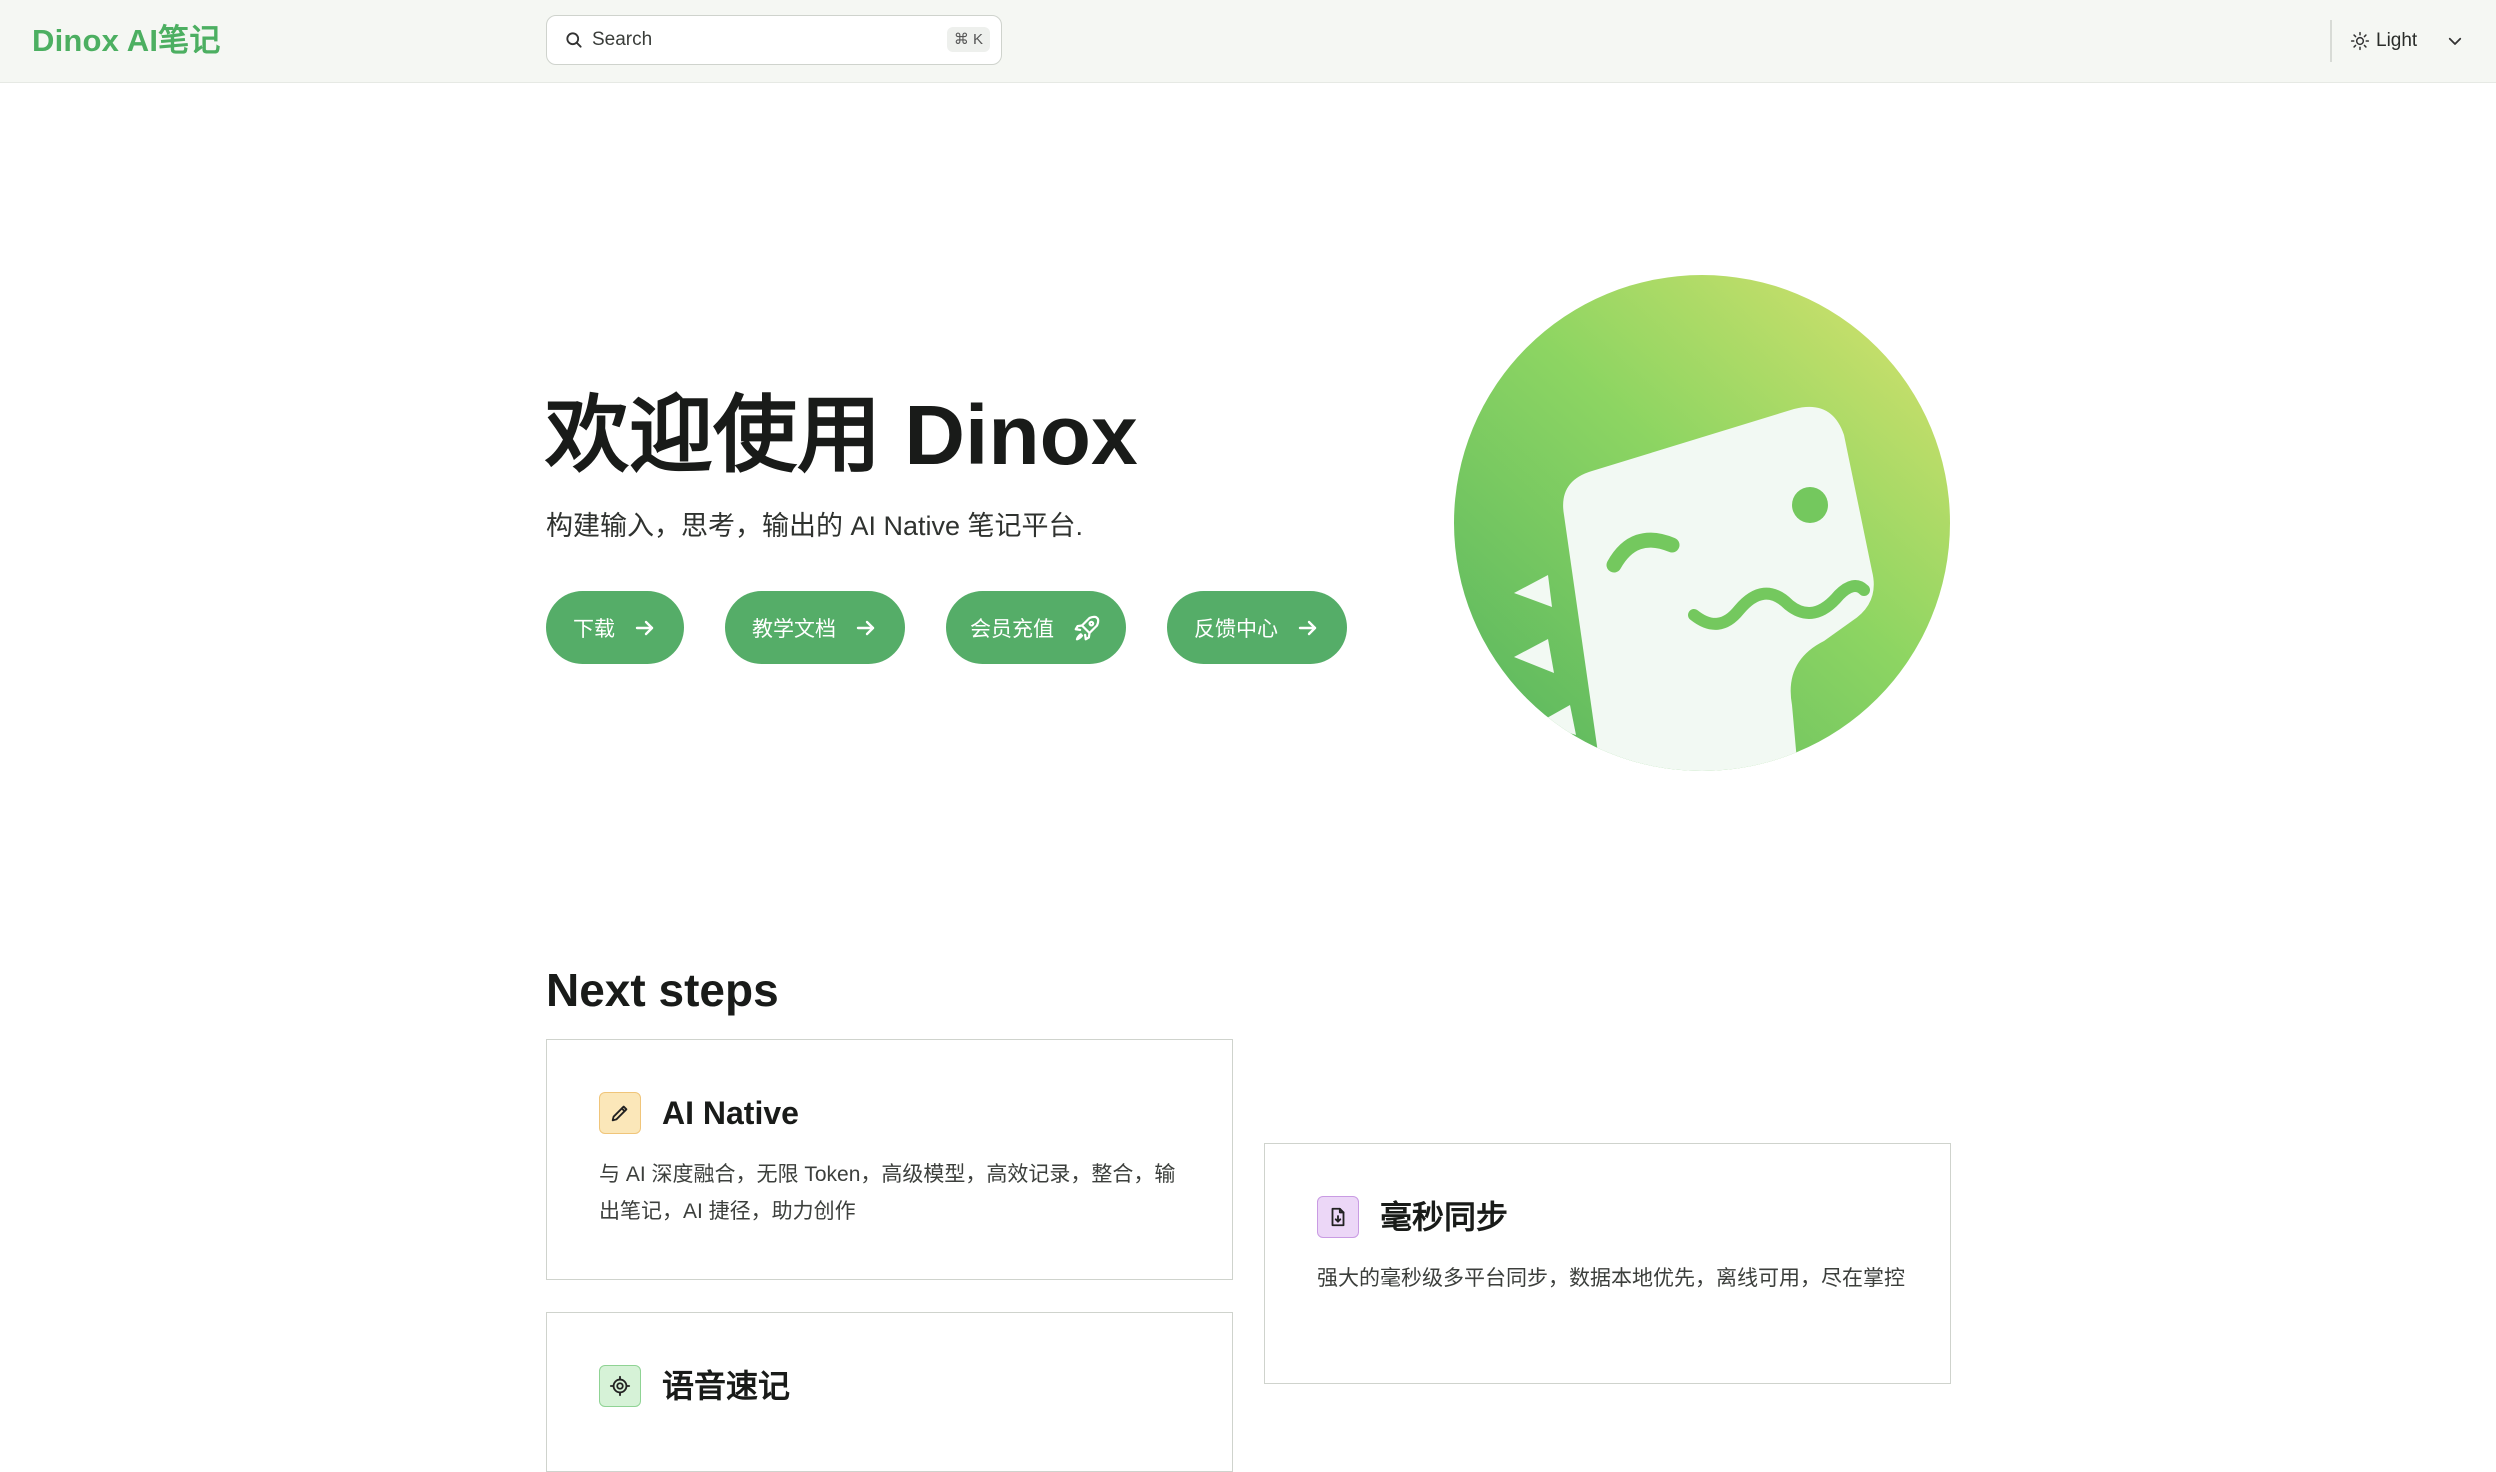 Image resolution: width=2496 pixels, height=1472 pixels. Describe the element at coordinates (574, 40) in the screenshot. I see `search-icon` at that location.